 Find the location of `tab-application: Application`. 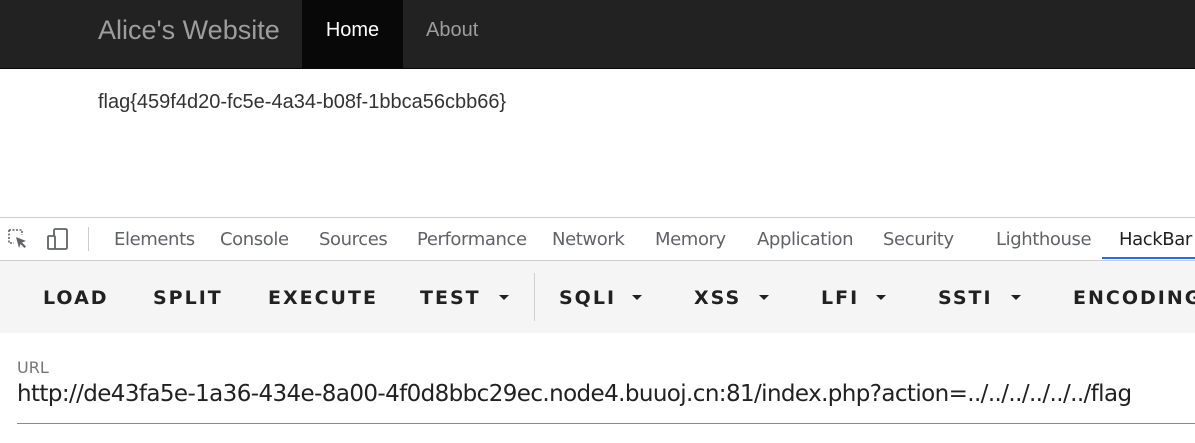

tab-application: Application is located at coordinates (805, 239).